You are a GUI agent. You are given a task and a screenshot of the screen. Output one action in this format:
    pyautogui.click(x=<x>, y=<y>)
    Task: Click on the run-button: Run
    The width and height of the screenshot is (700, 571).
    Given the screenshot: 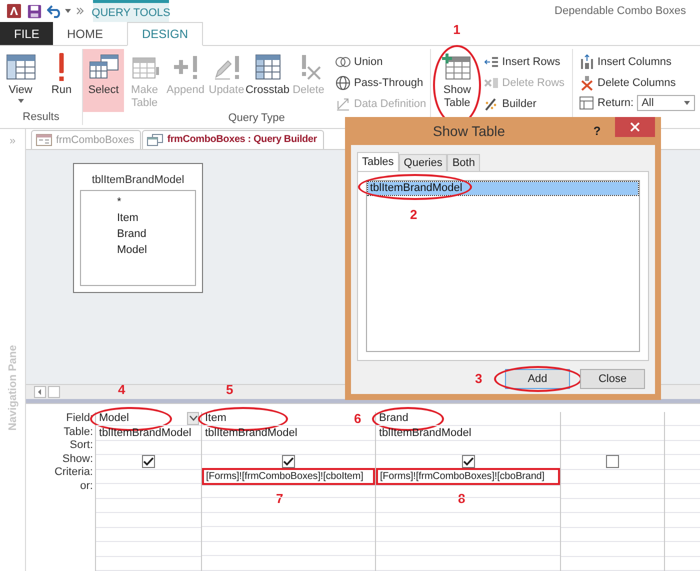 What is the action you would take?
    pyautogui.click(x=61, y=80)
    